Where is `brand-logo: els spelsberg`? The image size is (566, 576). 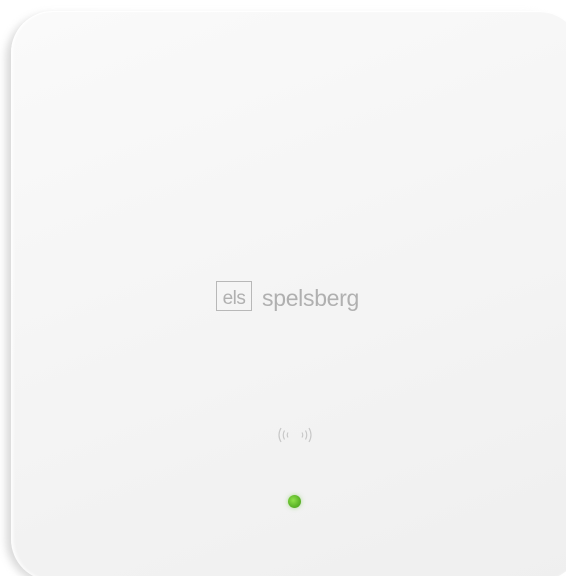 brand-logo: els spelsberg is located at coordinates (287, 296).